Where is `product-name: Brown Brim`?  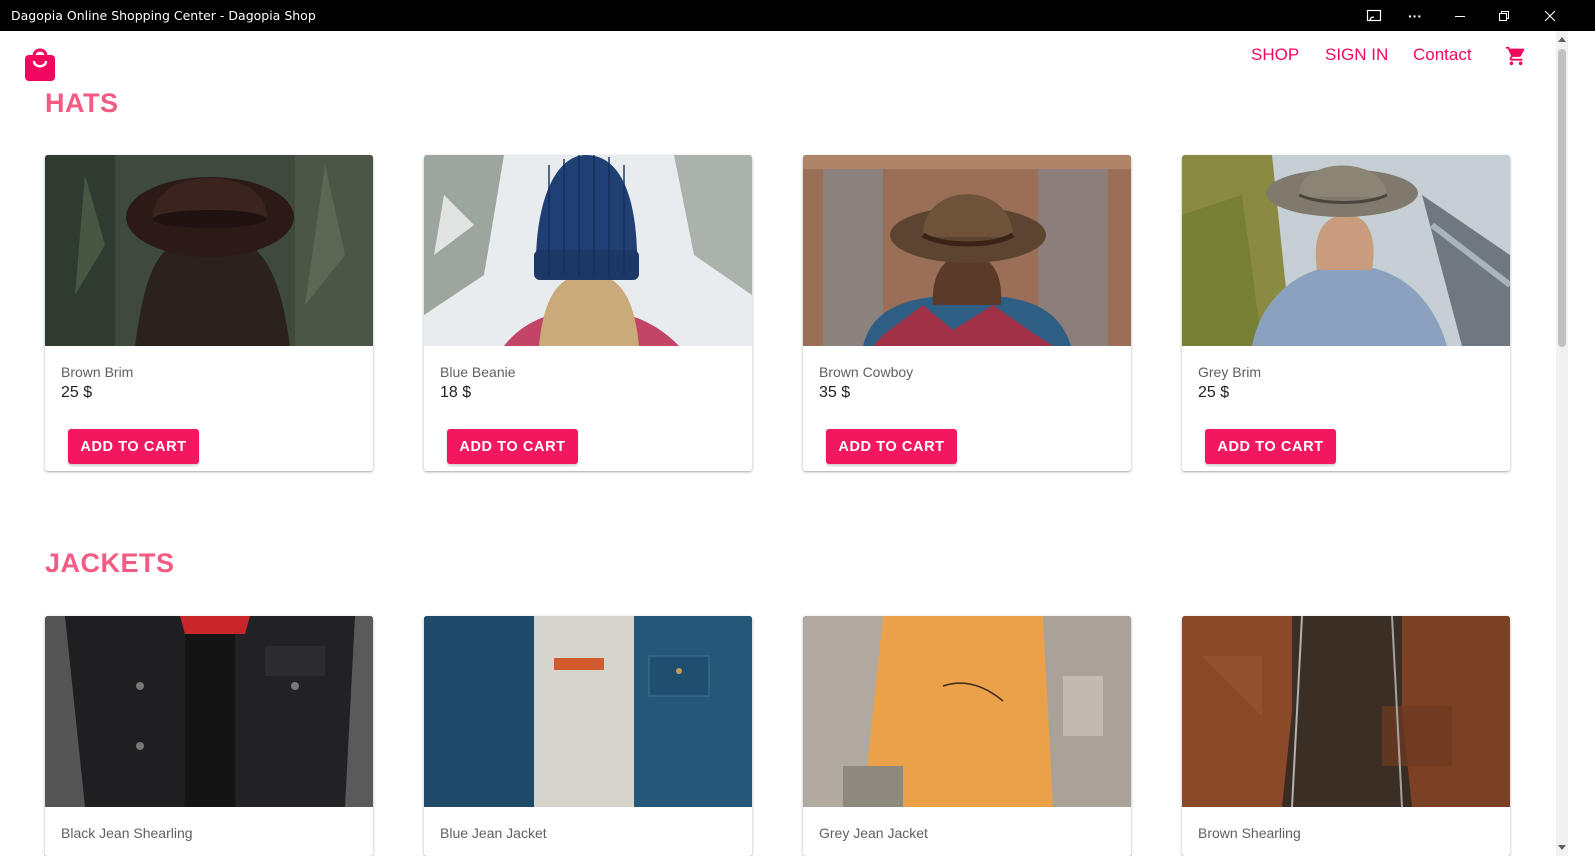 product-name: Brown Brim is located at coordinates (97, 372).